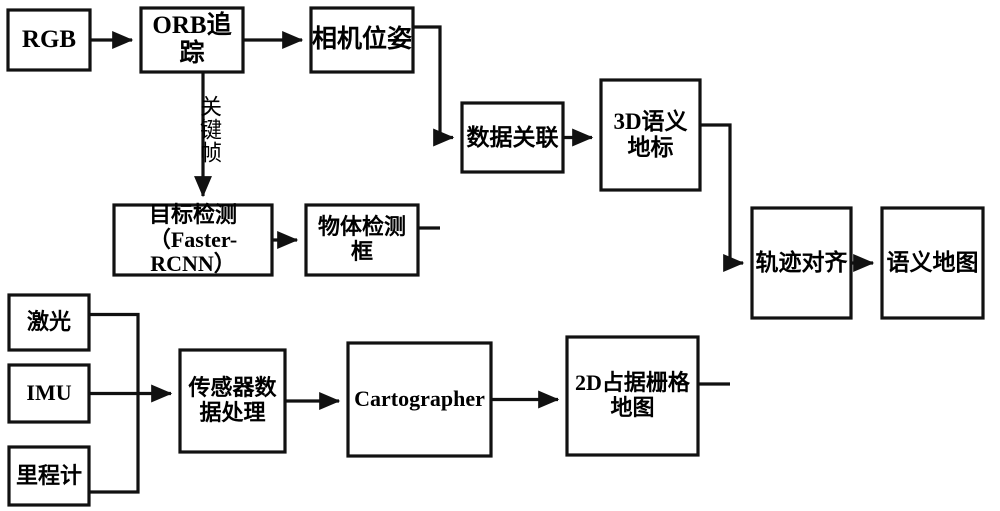 The width and height of the screenshot is (1000, 511). Describe the element at coordinates (193, 240) in the screenshot. I see `node-detect` at that location.